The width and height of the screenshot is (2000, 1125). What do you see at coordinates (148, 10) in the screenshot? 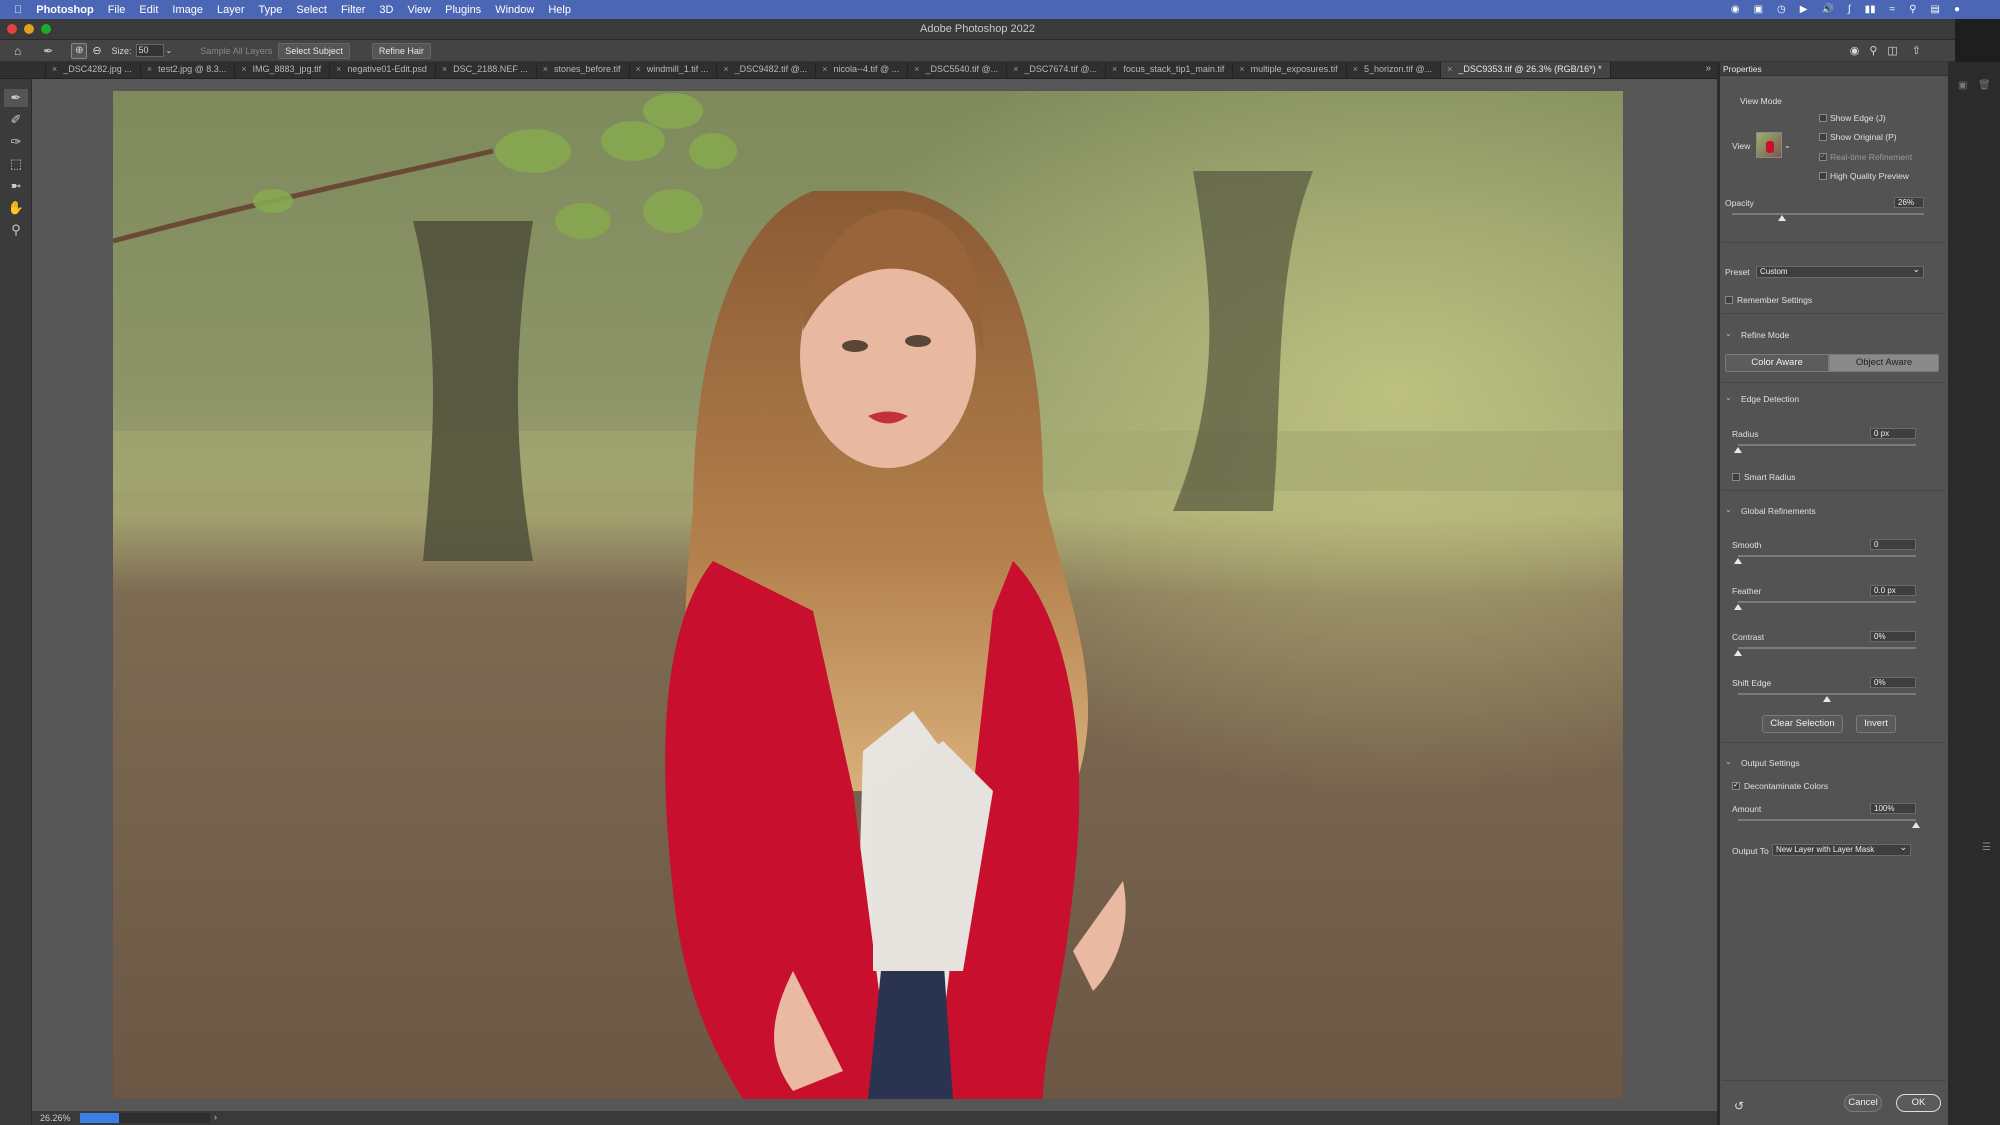
I see `menu-edit: Edit` at bounding box center [148, 10].